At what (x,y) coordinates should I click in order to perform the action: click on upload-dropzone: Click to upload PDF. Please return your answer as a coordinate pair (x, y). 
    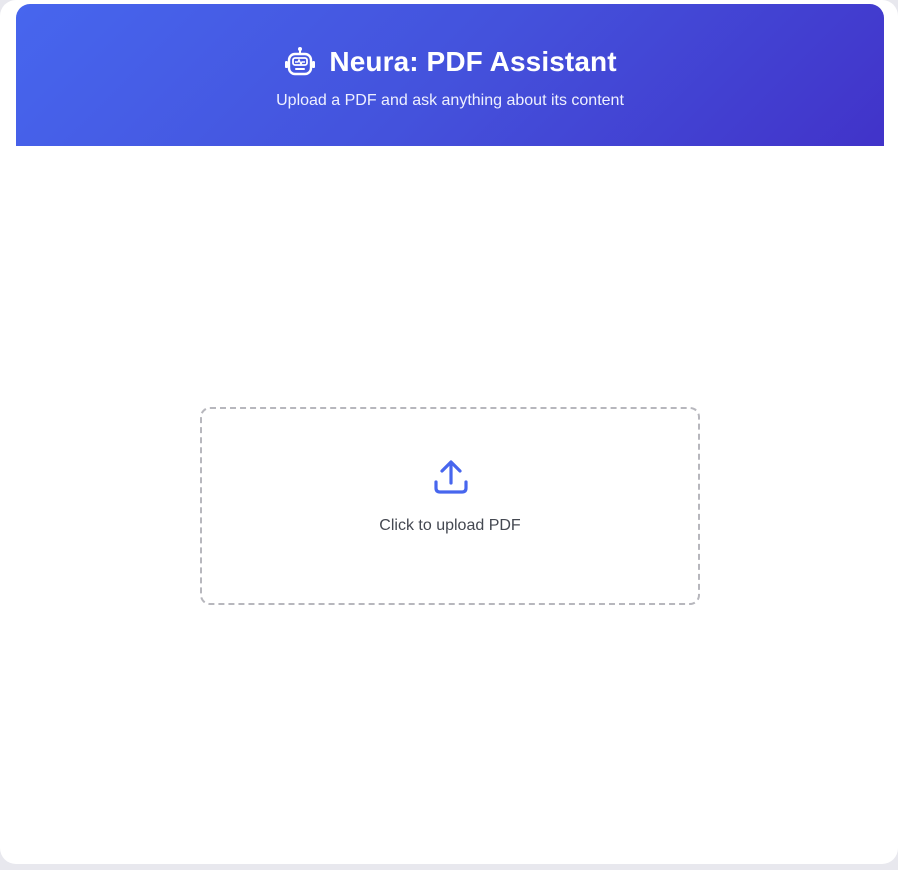
    Looking at the image, I should click on (450, 506).